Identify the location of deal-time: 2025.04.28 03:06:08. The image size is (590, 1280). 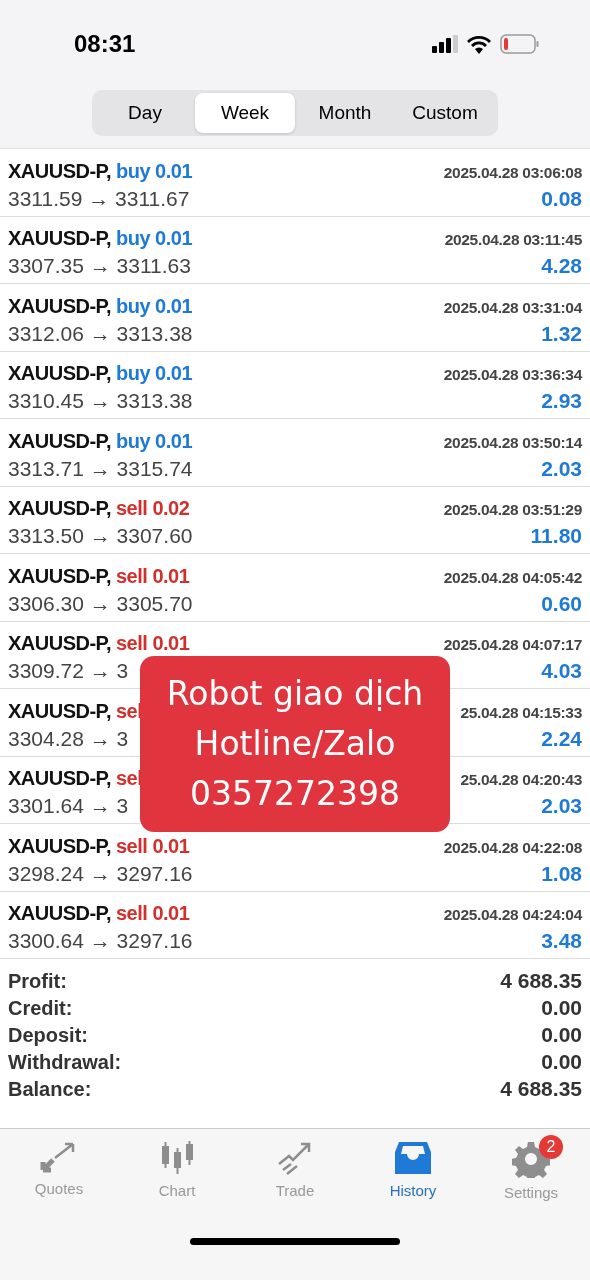
(512, 172).